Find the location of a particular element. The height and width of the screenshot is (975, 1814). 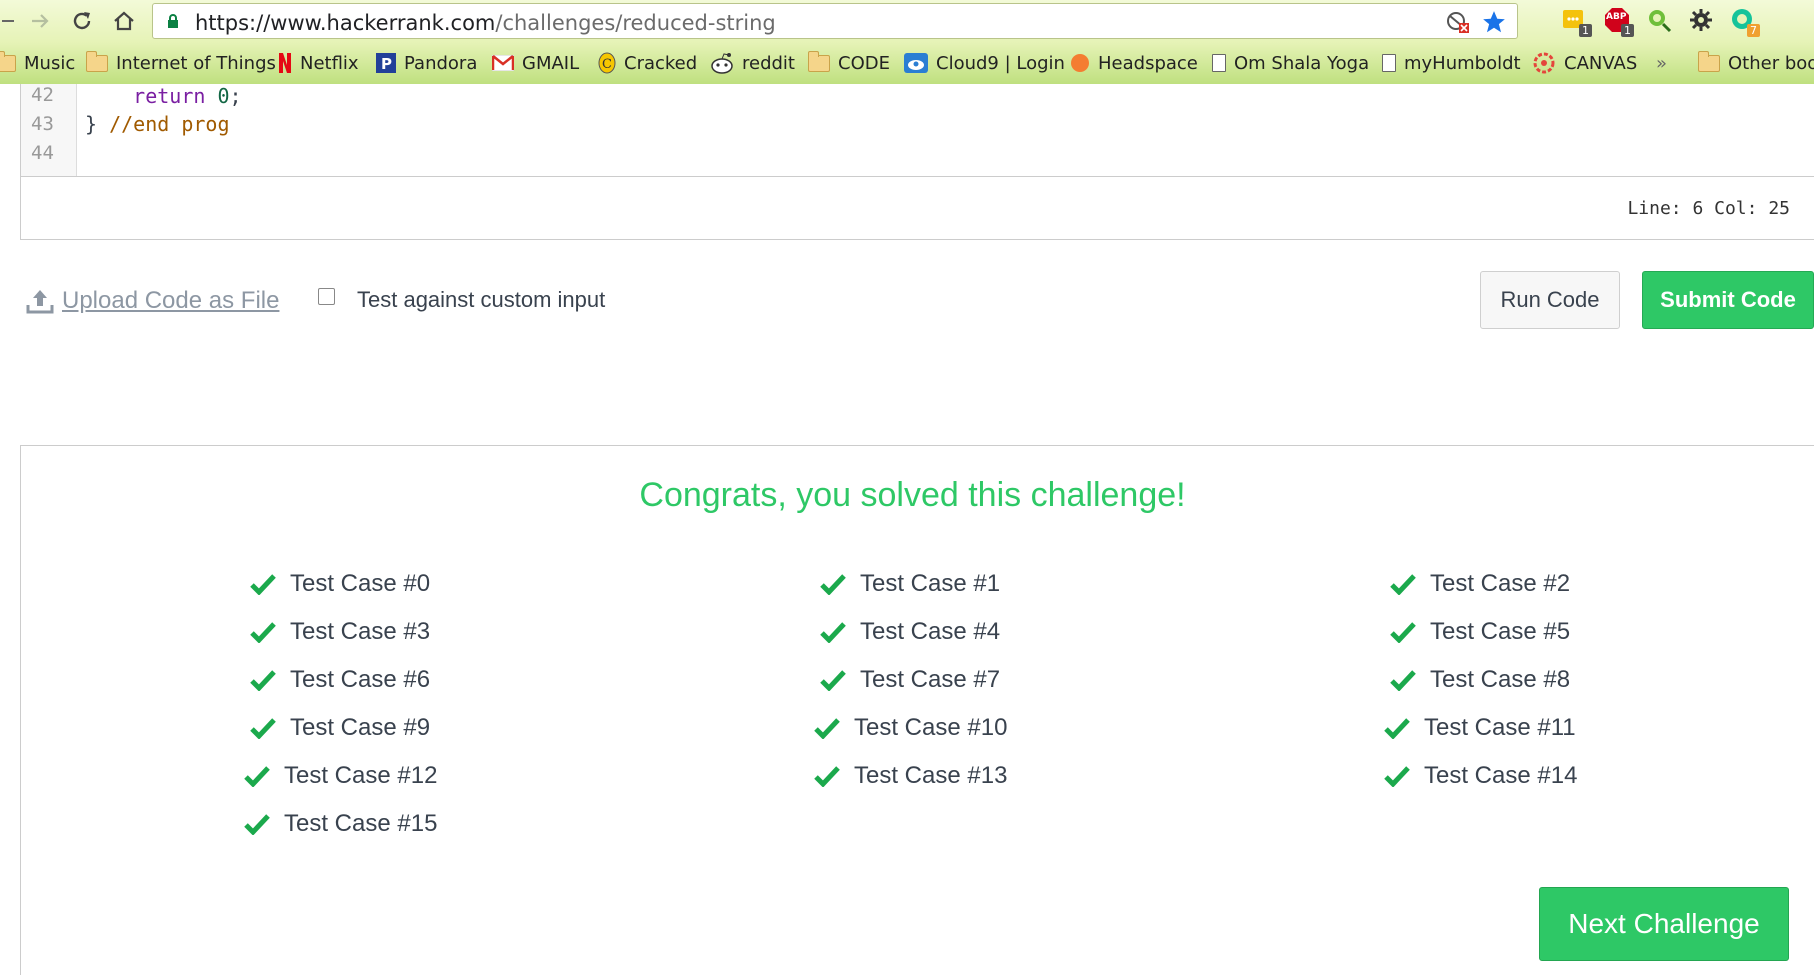

adblock-badge: 1 is located at coordinates (1627, 30).